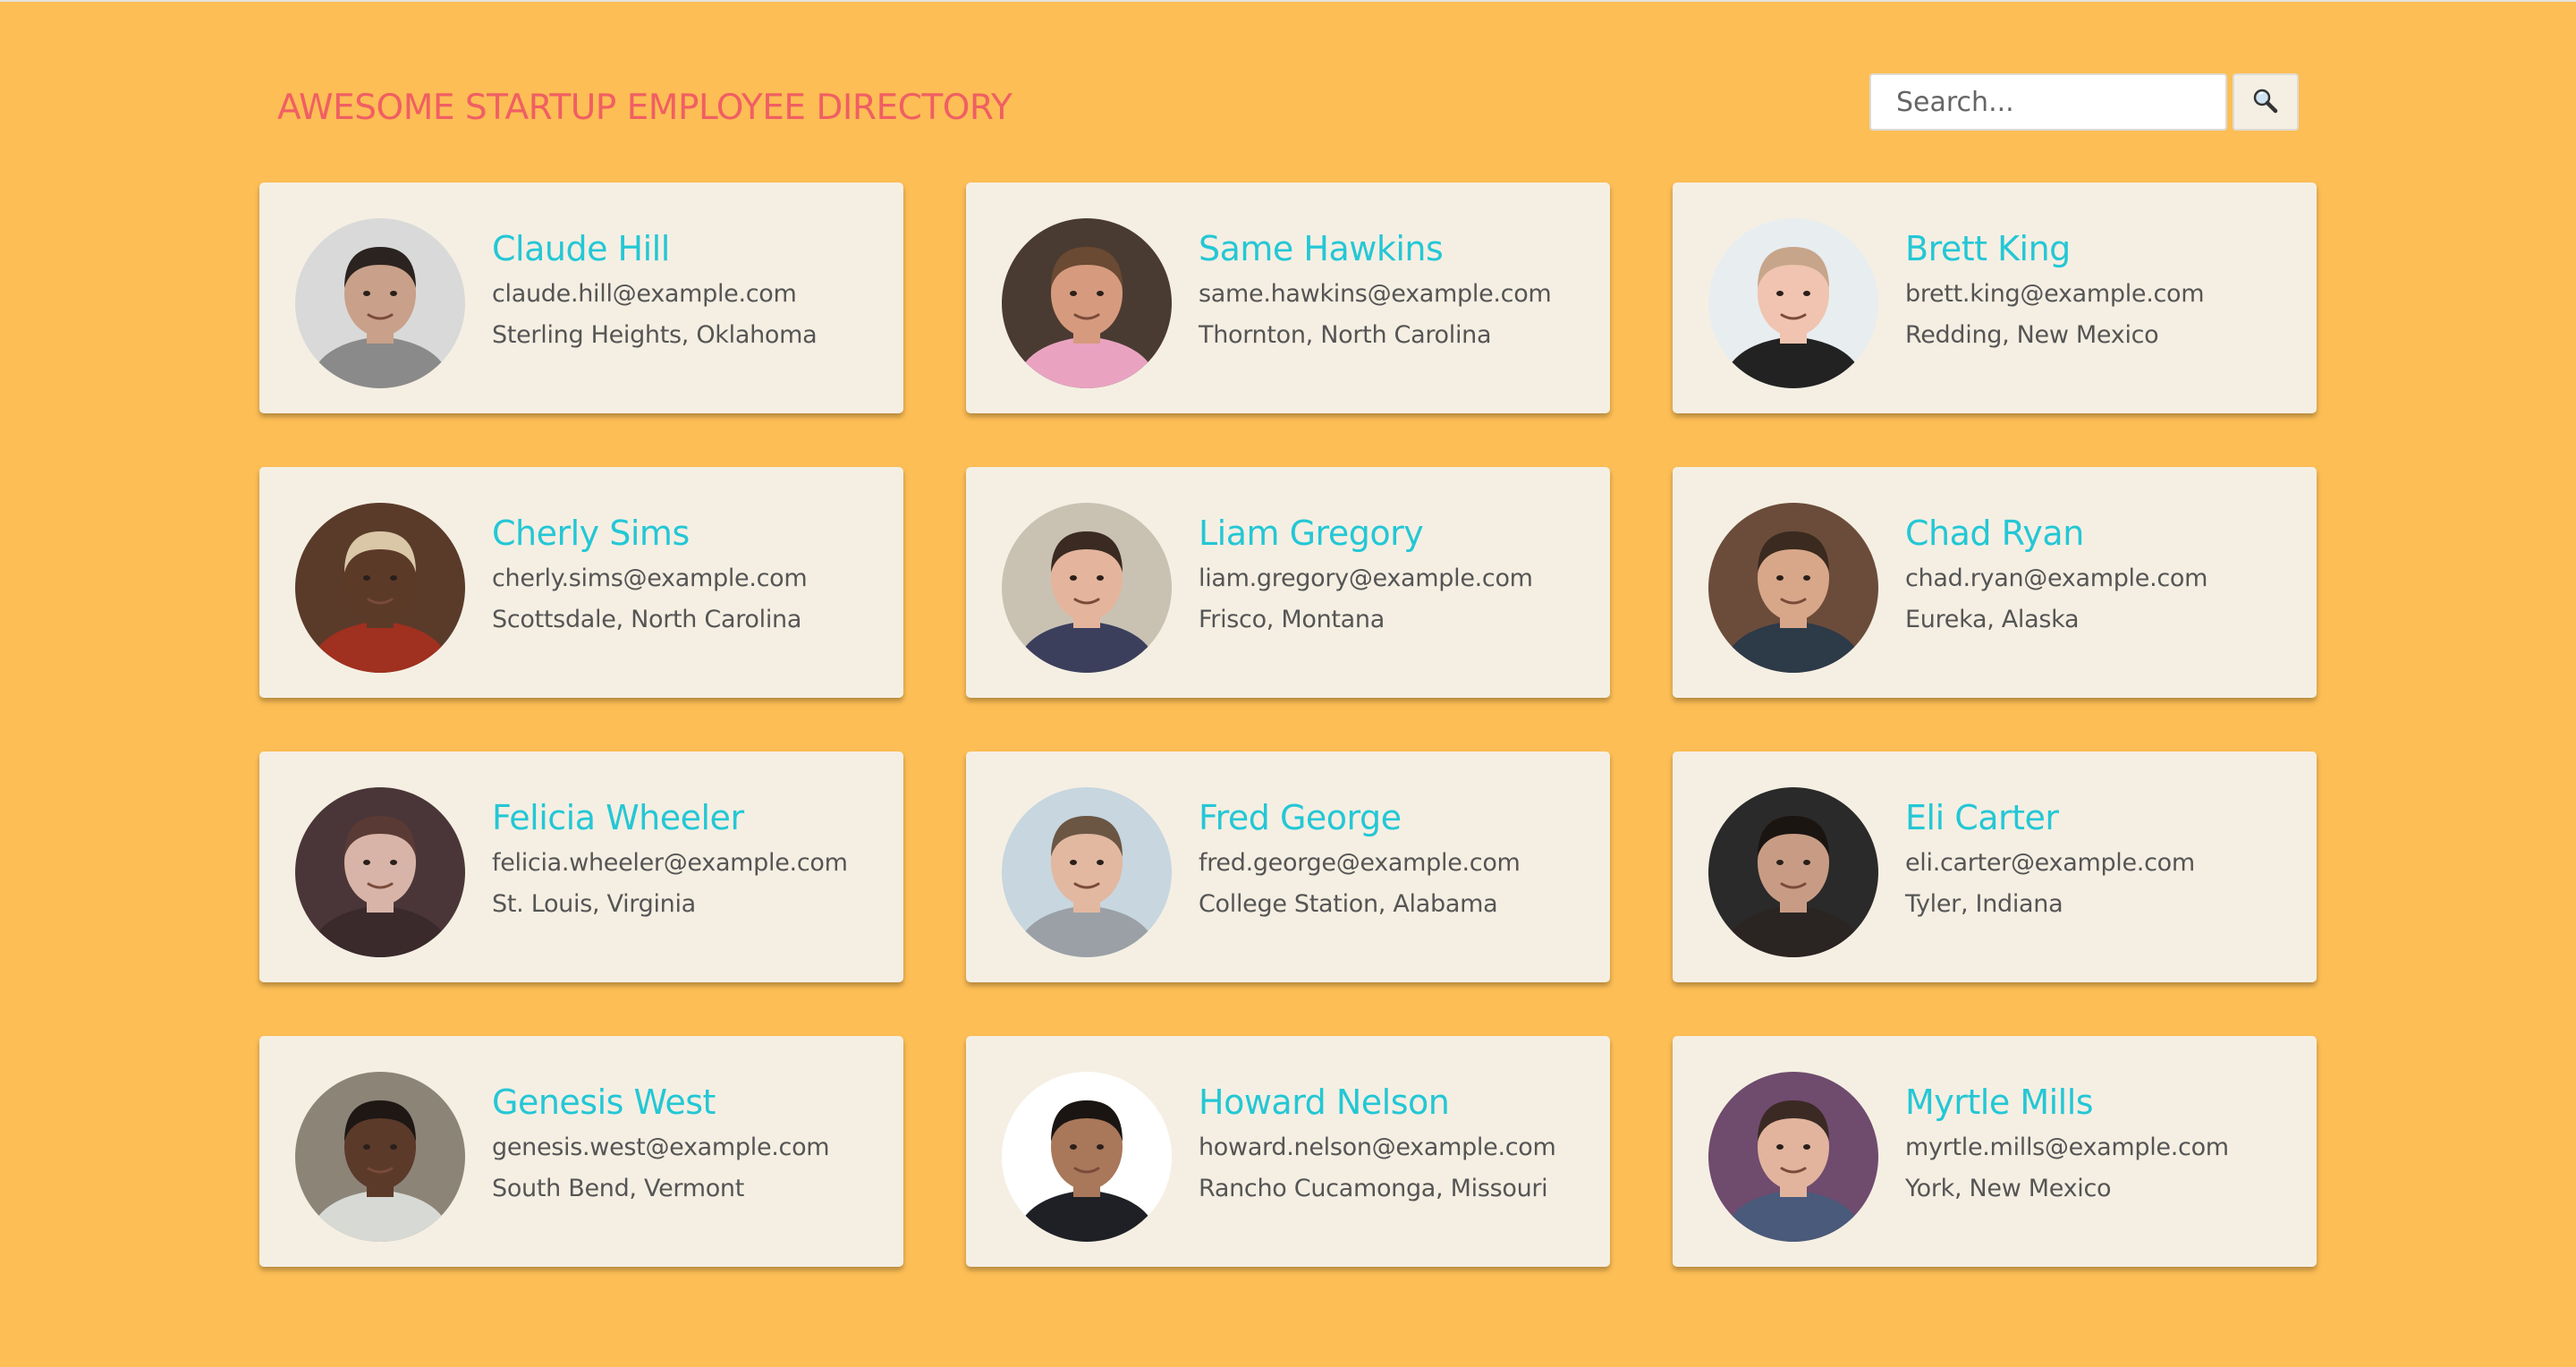 Image resolution: width=2576 pixels, height=1367 pixels. What do you see at coordinates (2032, 335) in the screenshot?
I see `employee-location: Redding, New Mexico` at bounding box center [2032, 335].